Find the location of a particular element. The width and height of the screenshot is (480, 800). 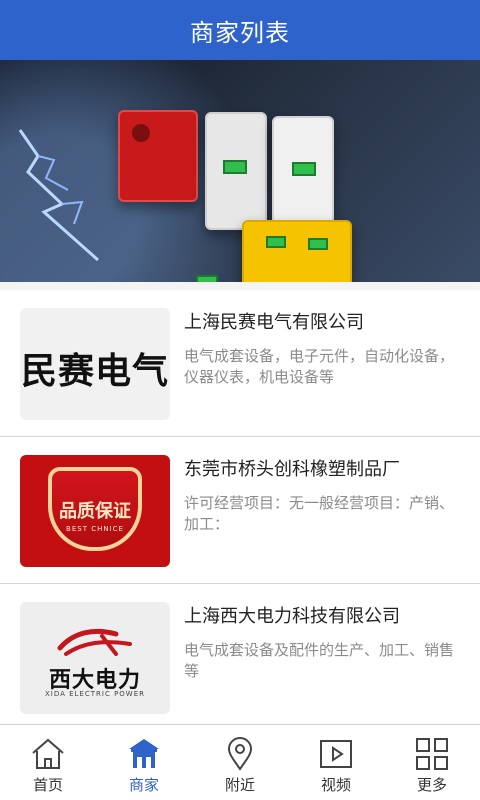

video-play-icon is located at coordinates (336, 754).